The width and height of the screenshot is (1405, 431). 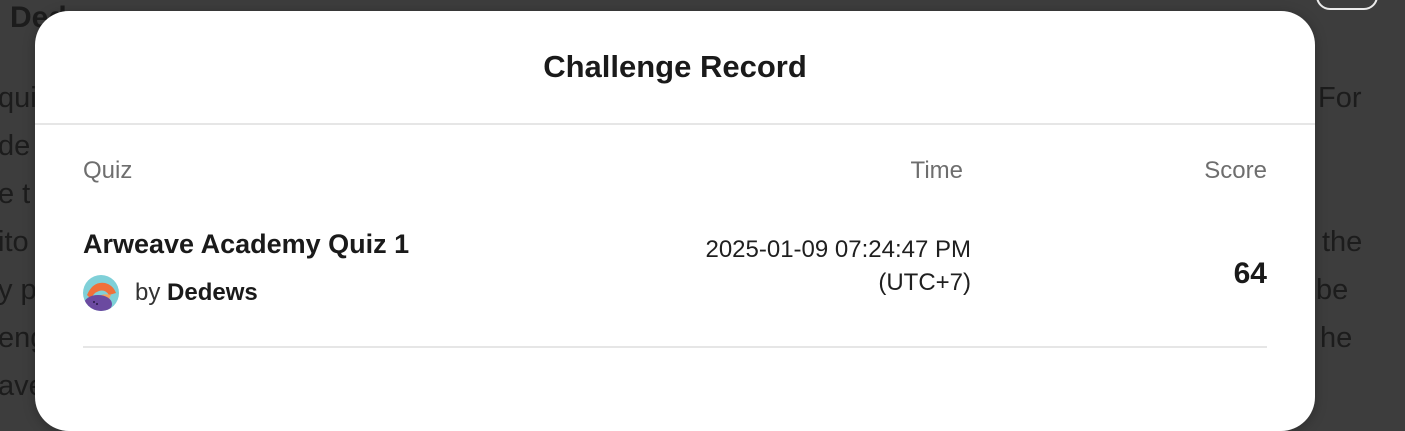 What do you see at coordinates (924, 282) in the screenshot?
I see `record-timezone: (UTC+7)` at bounding box center [924, 282].